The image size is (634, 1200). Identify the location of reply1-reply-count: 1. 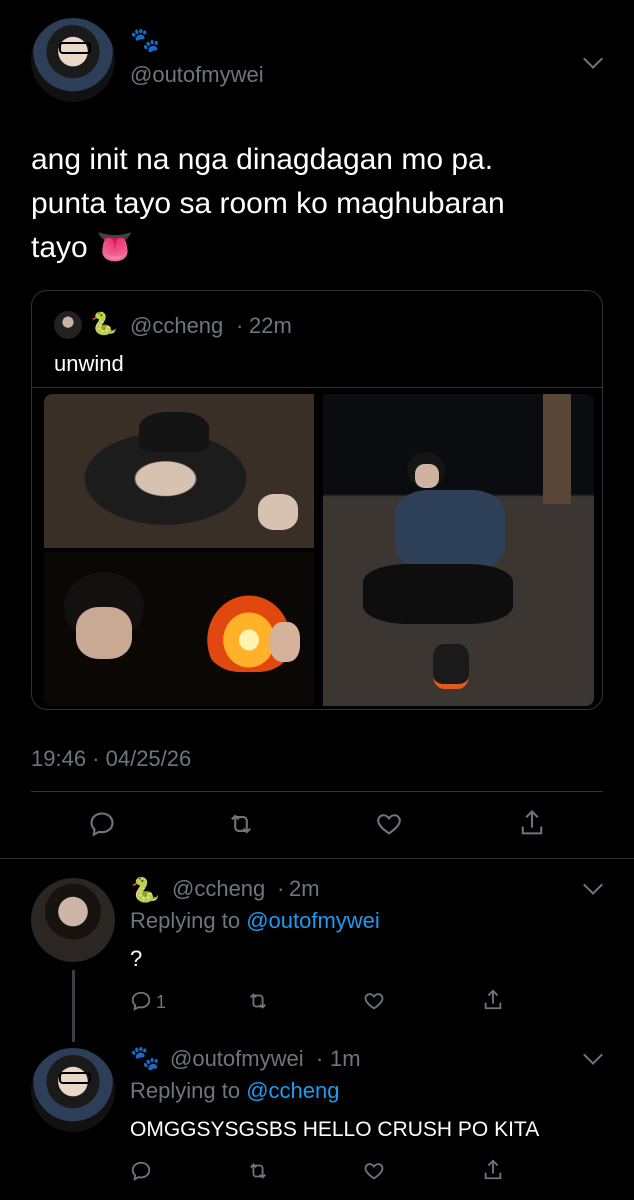
(161, 1002).